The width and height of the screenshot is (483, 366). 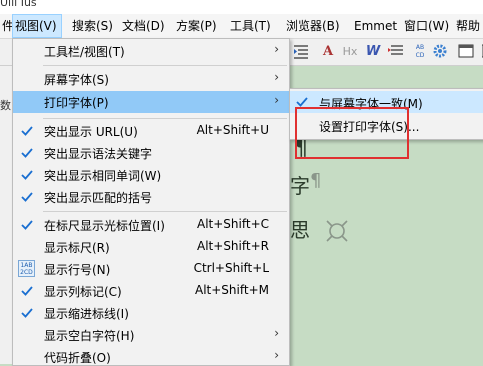 What do you see at coordinates (301, 52) in the screenshot?
I see `indent-icon` at bounding box center [301, 52].